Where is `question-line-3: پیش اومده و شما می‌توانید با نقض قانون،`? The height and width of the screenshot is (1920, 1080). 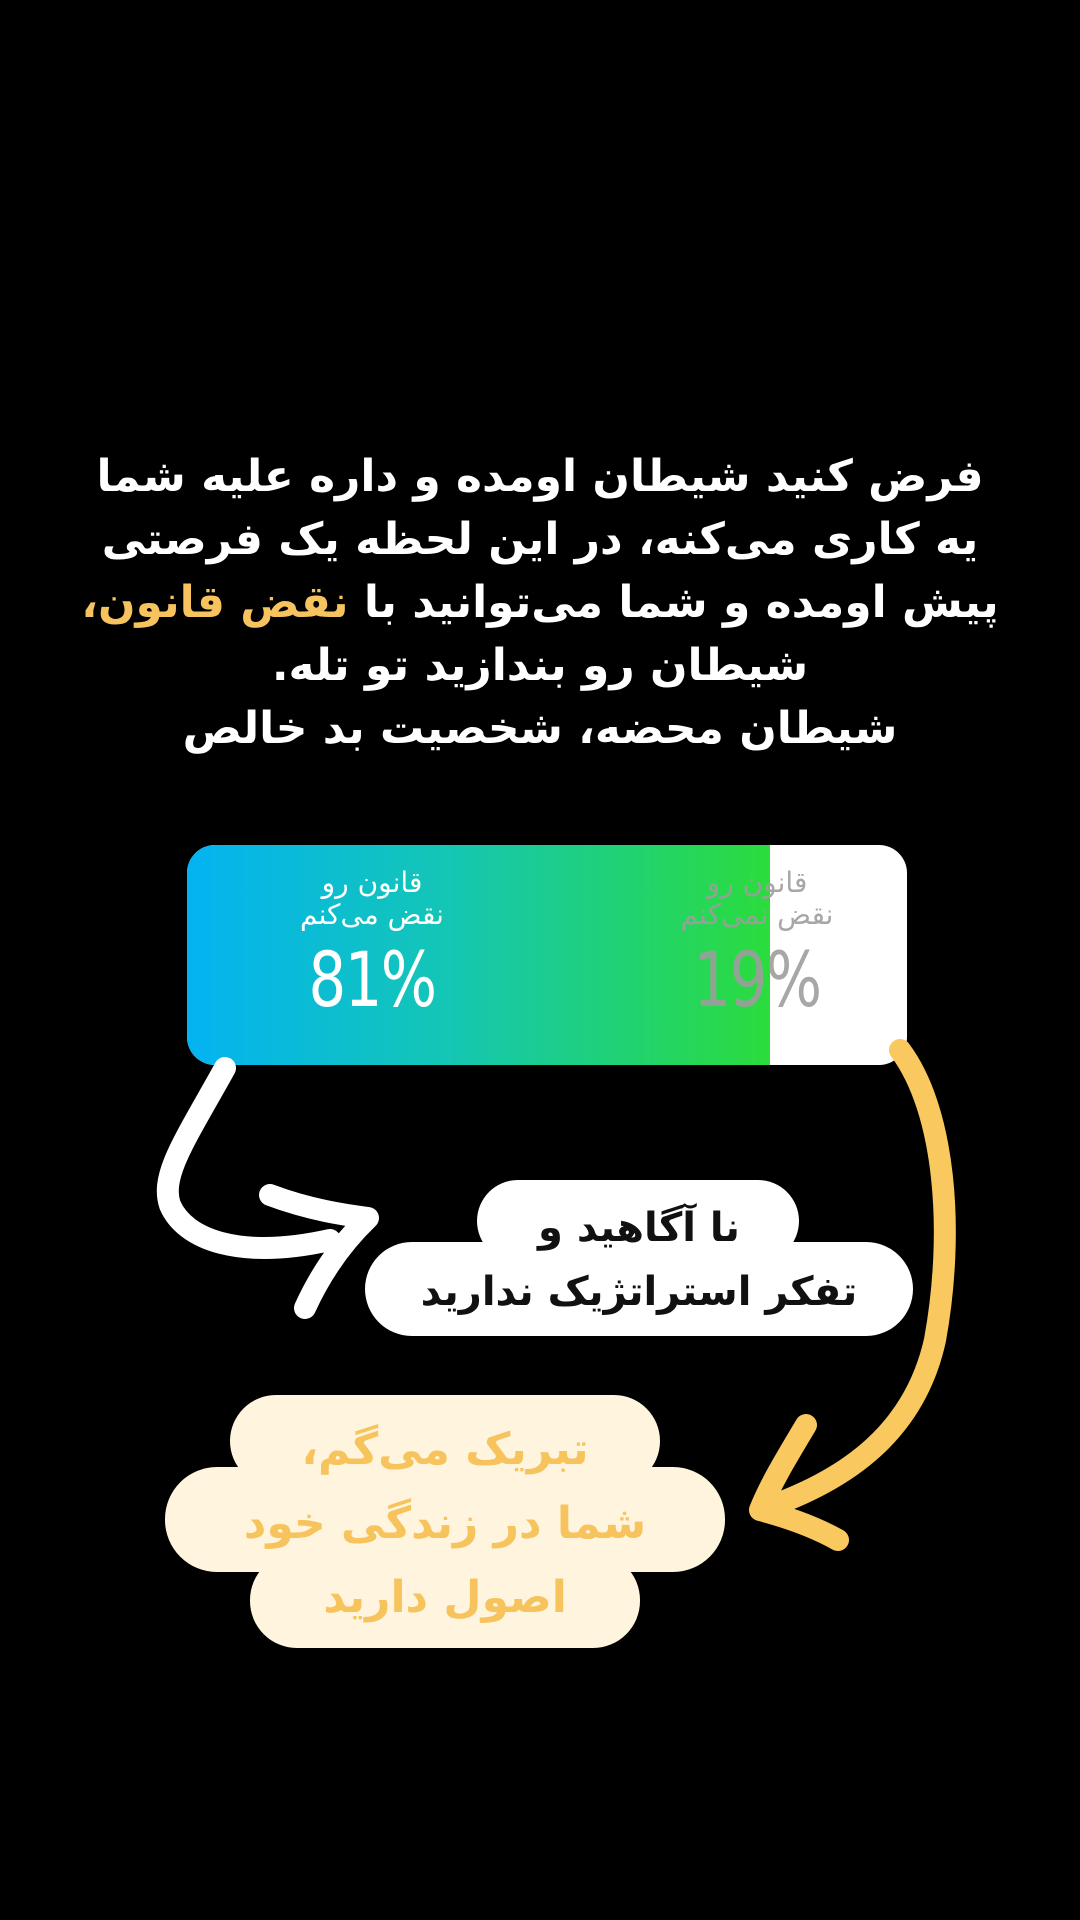 question-line-3: پیش اومده و شما می‌توانید با نقض قانون، is located at coordinates (540, 602).